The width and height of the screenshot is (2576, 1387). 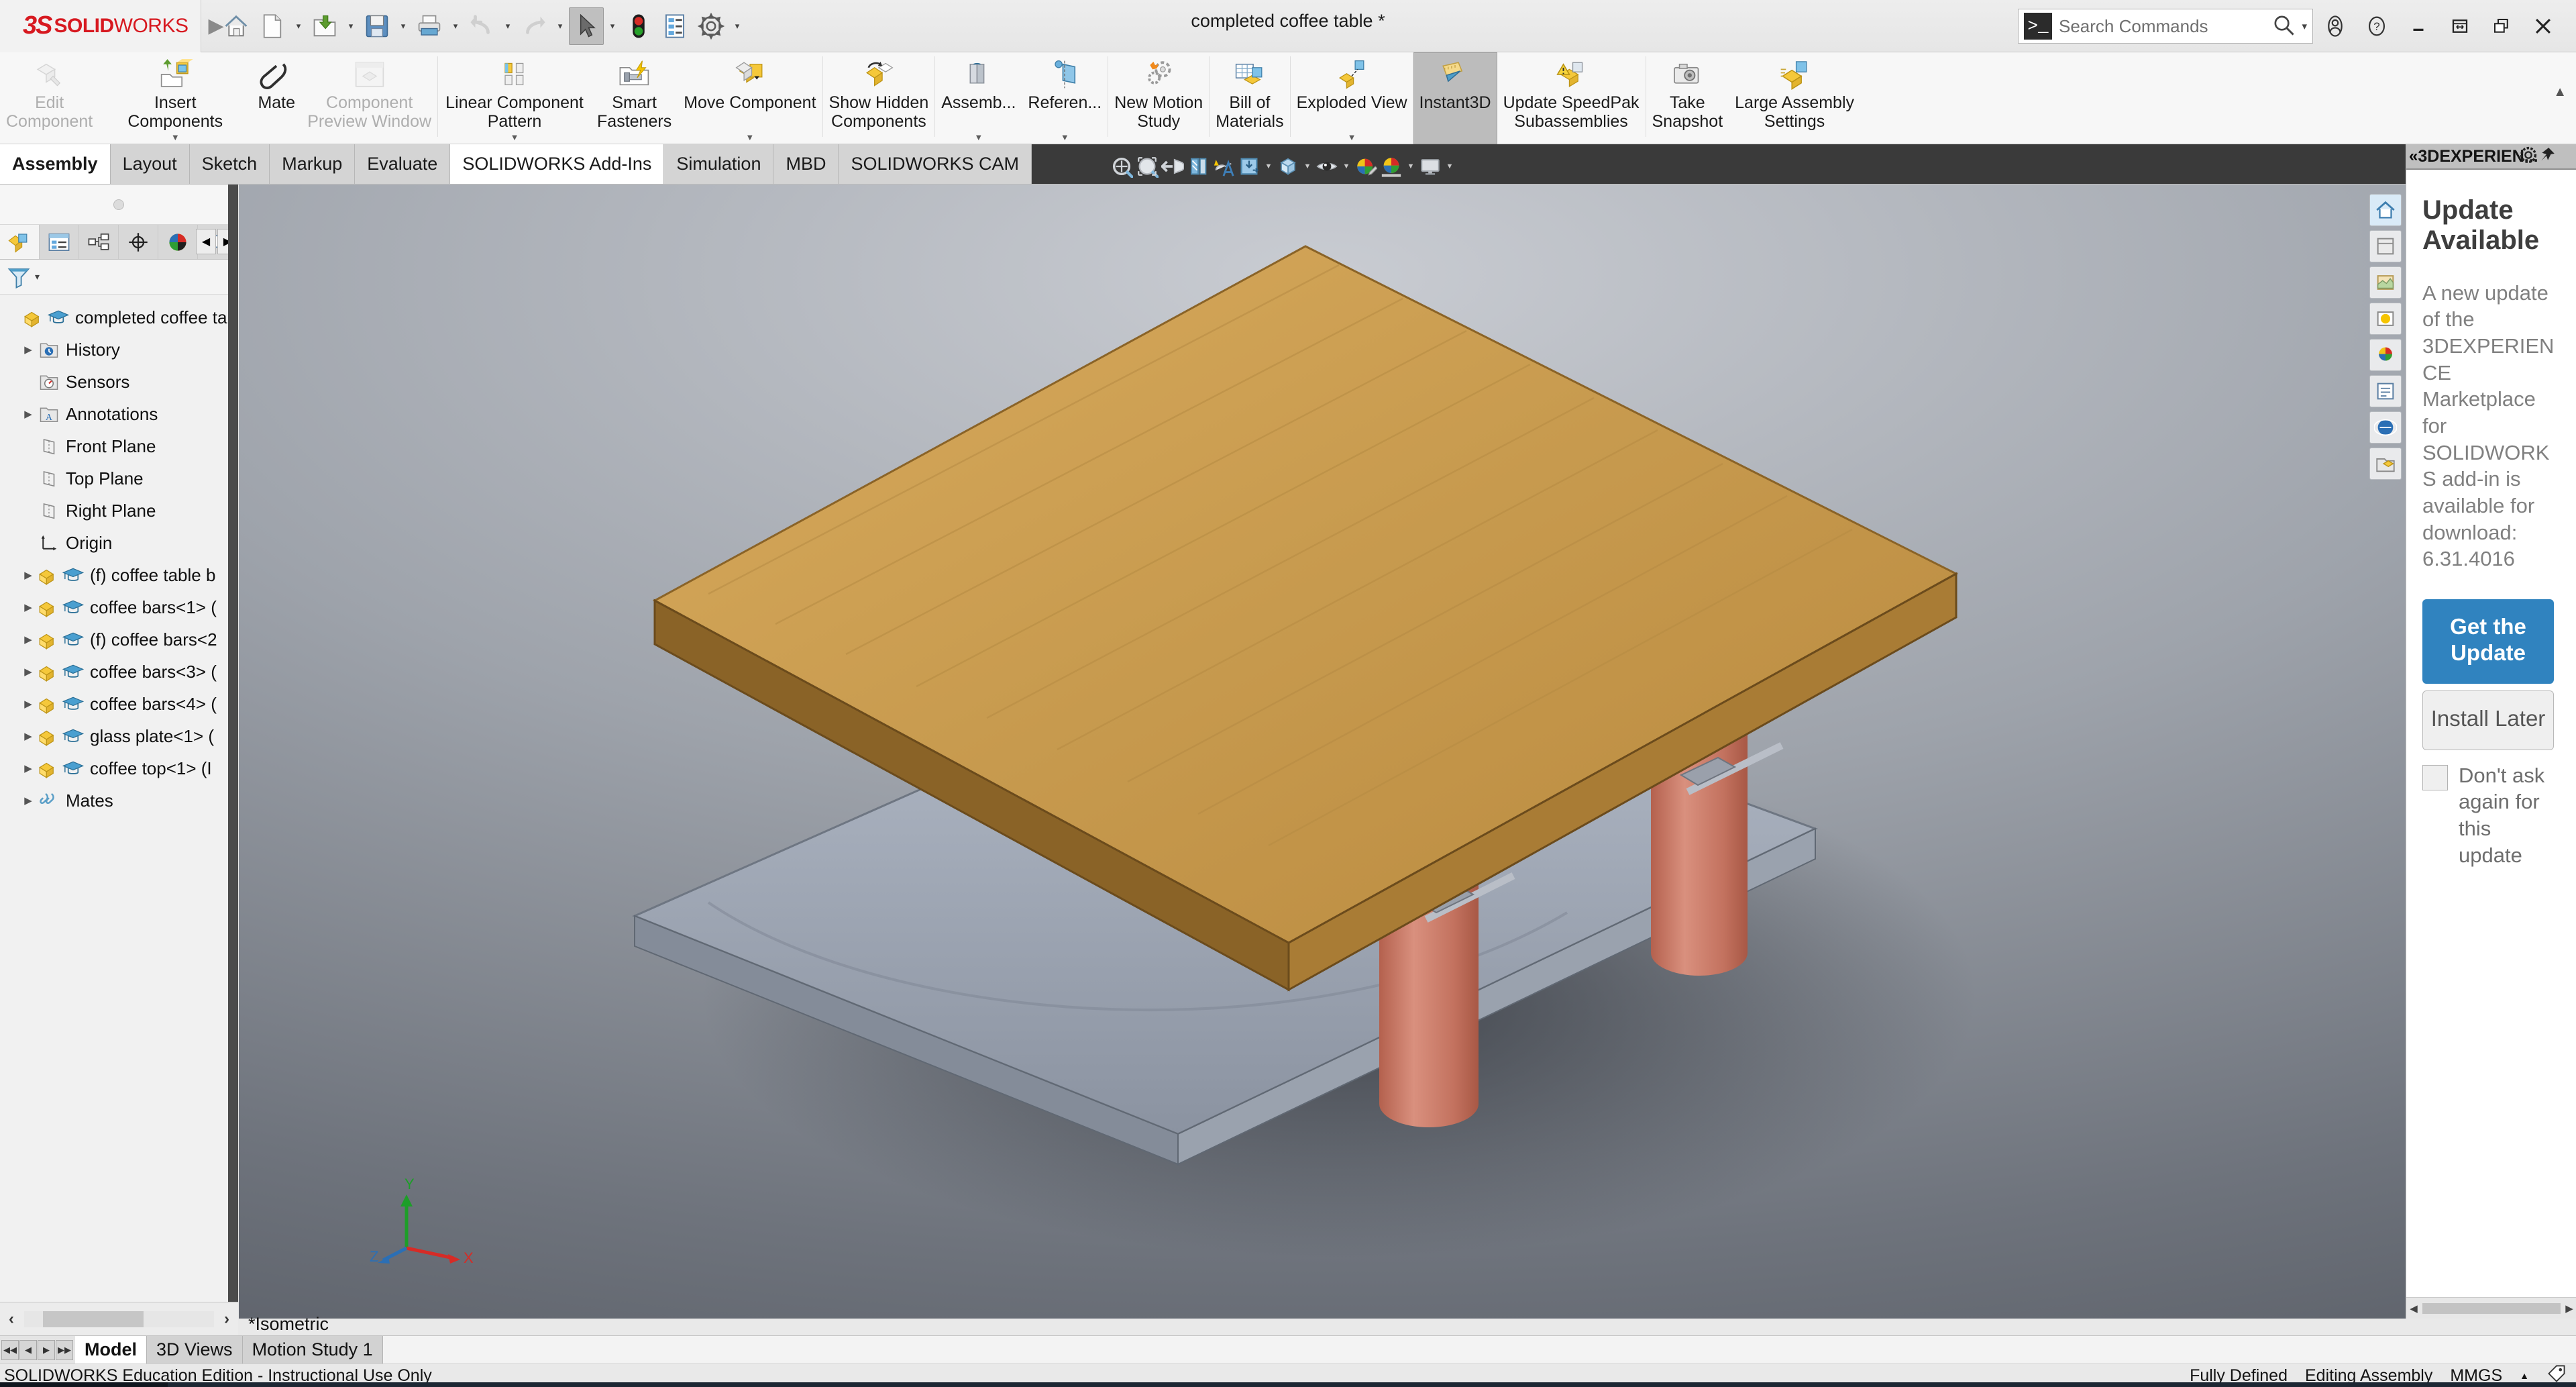 I want to click on zoom-to-area-icon, so click(x=1147, y=166).